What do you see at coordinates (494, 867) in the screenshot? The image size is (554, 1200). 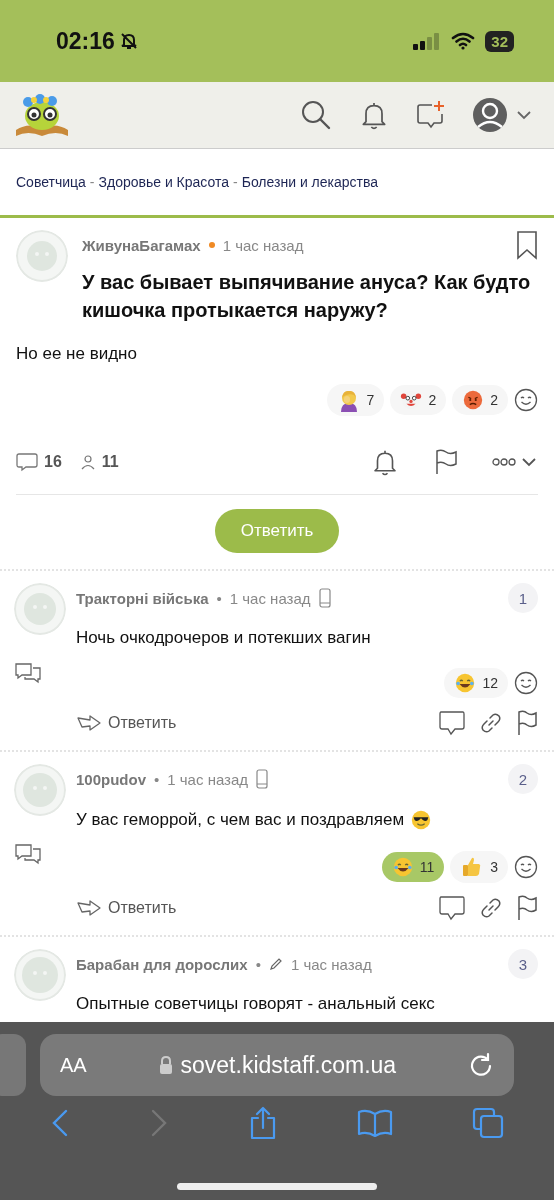 I see `reaction-count: 3` at bounding box center [494, 867].